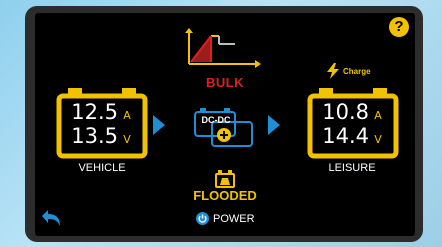  I want to click on vehicle-voltage-unit: V, so click(127, 139).